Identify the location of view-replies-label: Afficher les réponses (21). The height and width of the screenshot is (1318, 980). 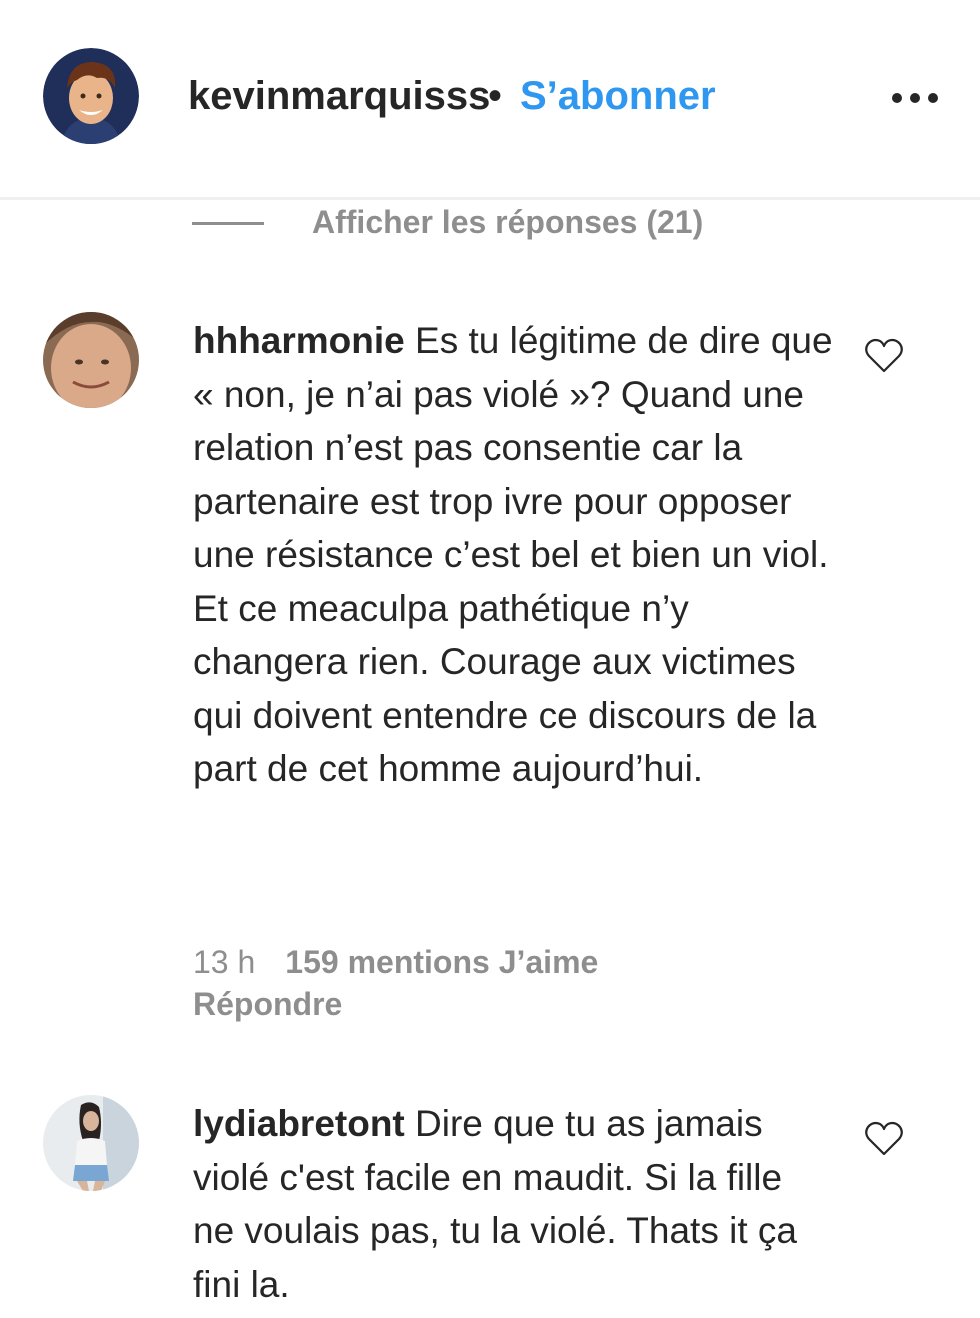
(508, 222).